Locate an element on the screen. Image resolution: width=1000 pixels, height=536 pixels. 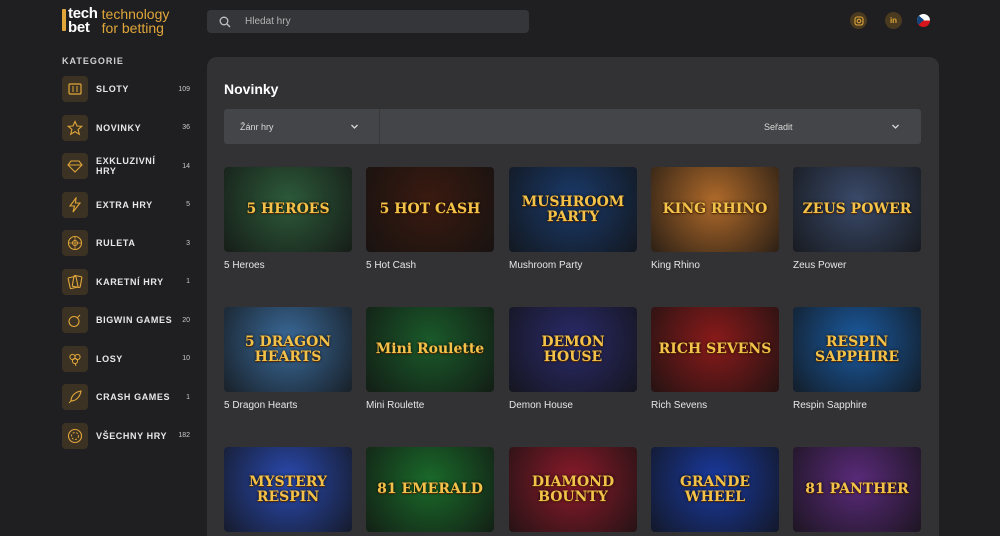
game-thumbnail: 5 HOT CASH is located at coordinates (430, 209).